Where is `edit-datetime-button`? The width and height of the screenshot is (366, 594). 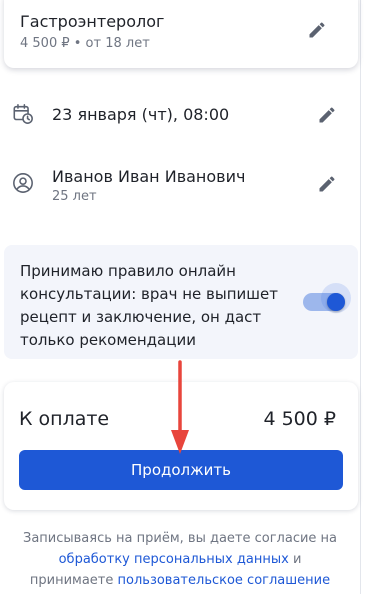
edit-datetime-button is located at coordinates (327, 115).